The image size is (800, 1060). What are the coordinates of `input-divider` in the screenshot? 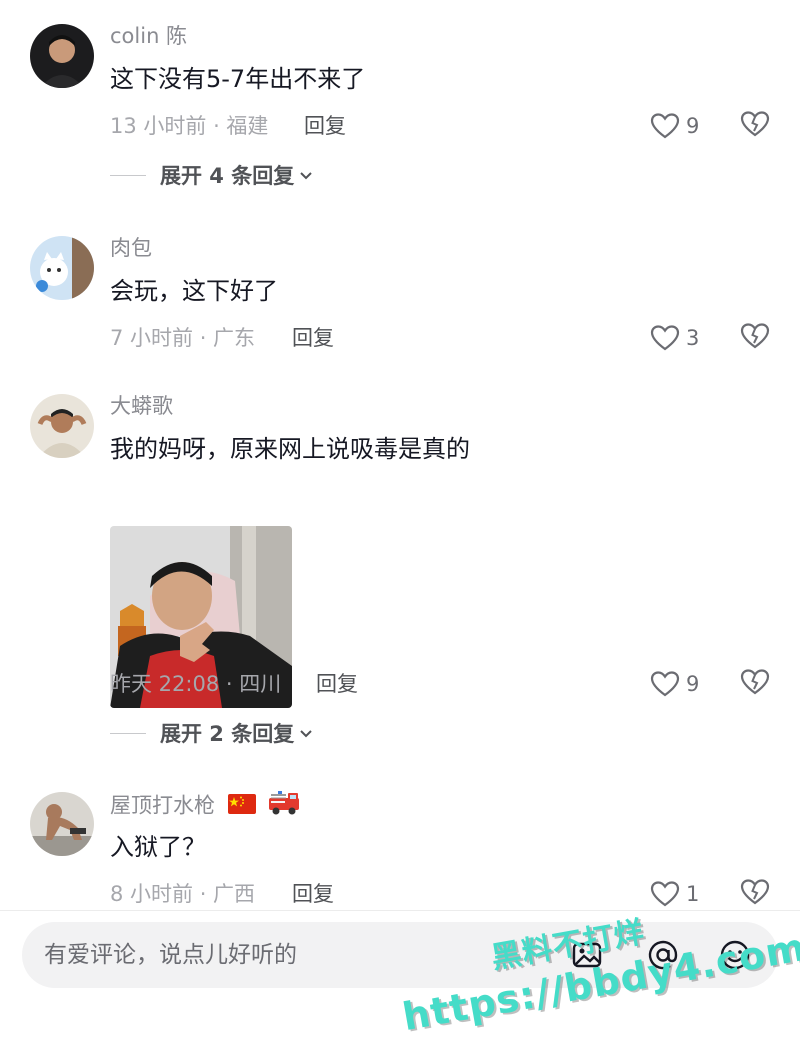 It's located at (400, 910).